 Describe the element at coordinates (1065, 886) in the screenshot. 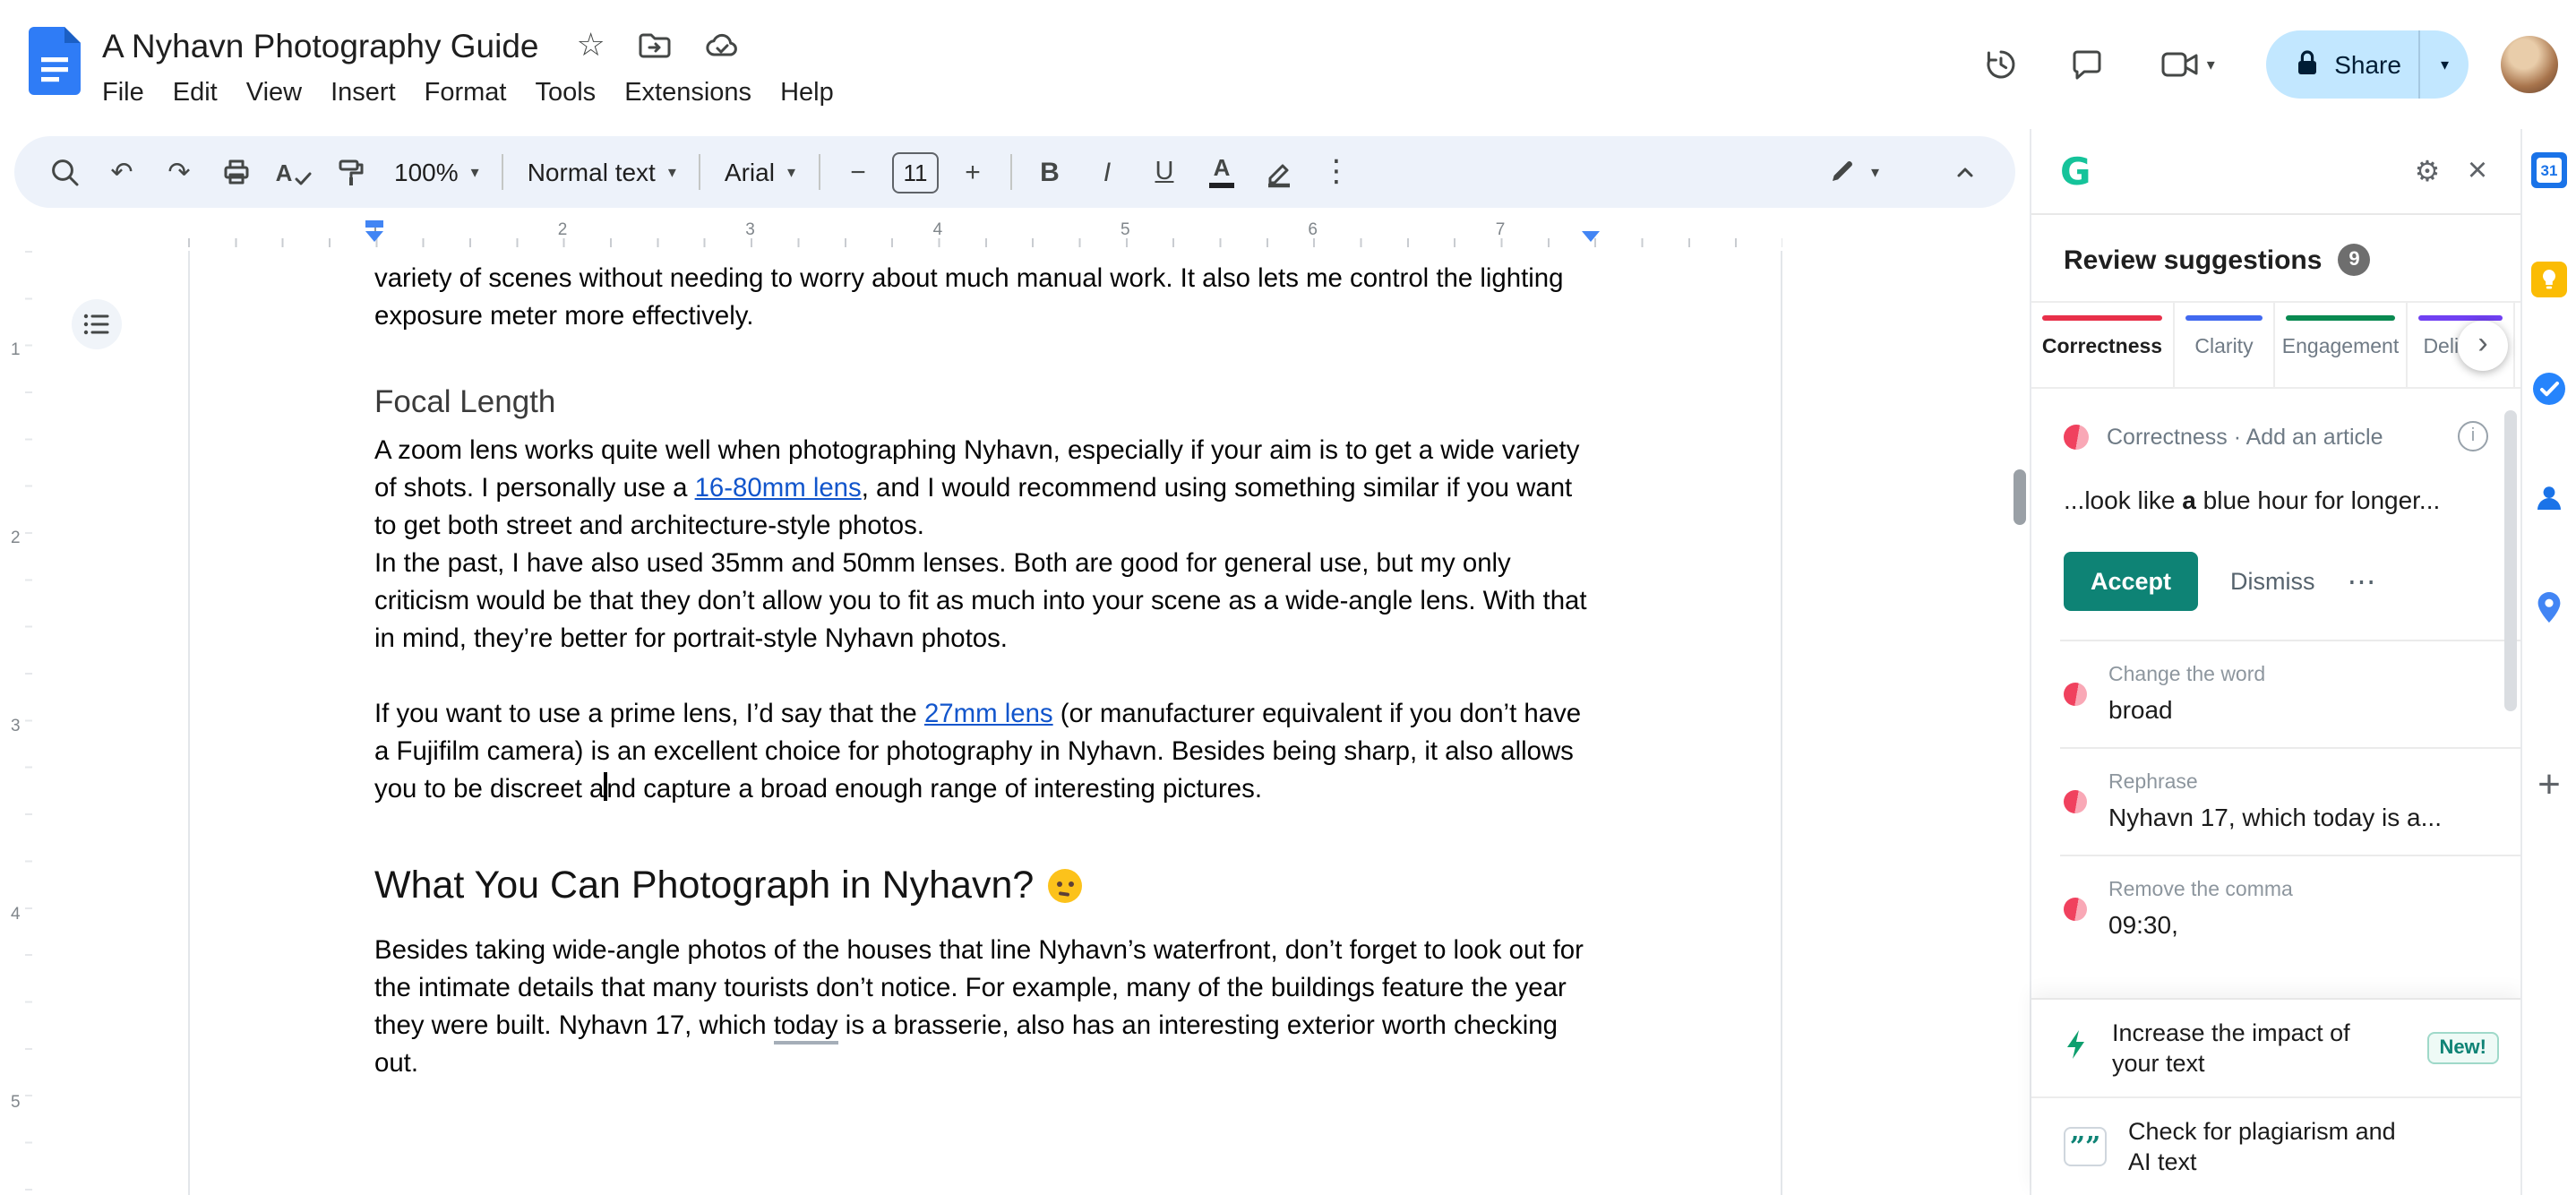

I see `thinking-emoji` at that location.